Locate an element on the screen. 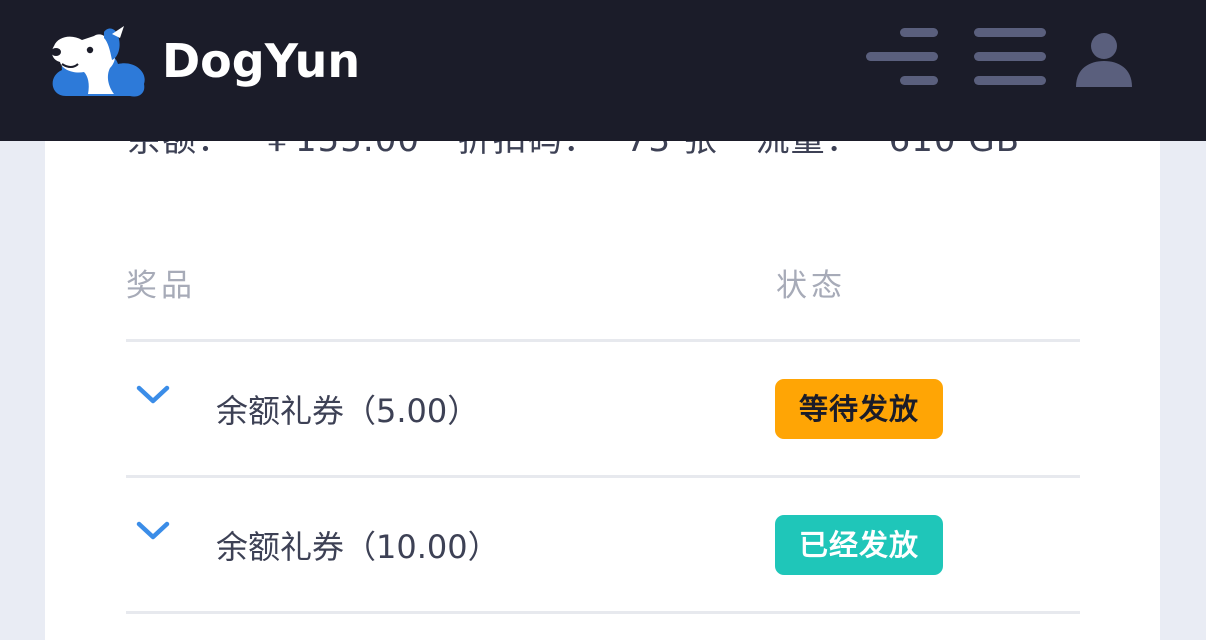 The image size is (1206, 640). table-header: 奖品 状态 is located at coordinates (603, 291).